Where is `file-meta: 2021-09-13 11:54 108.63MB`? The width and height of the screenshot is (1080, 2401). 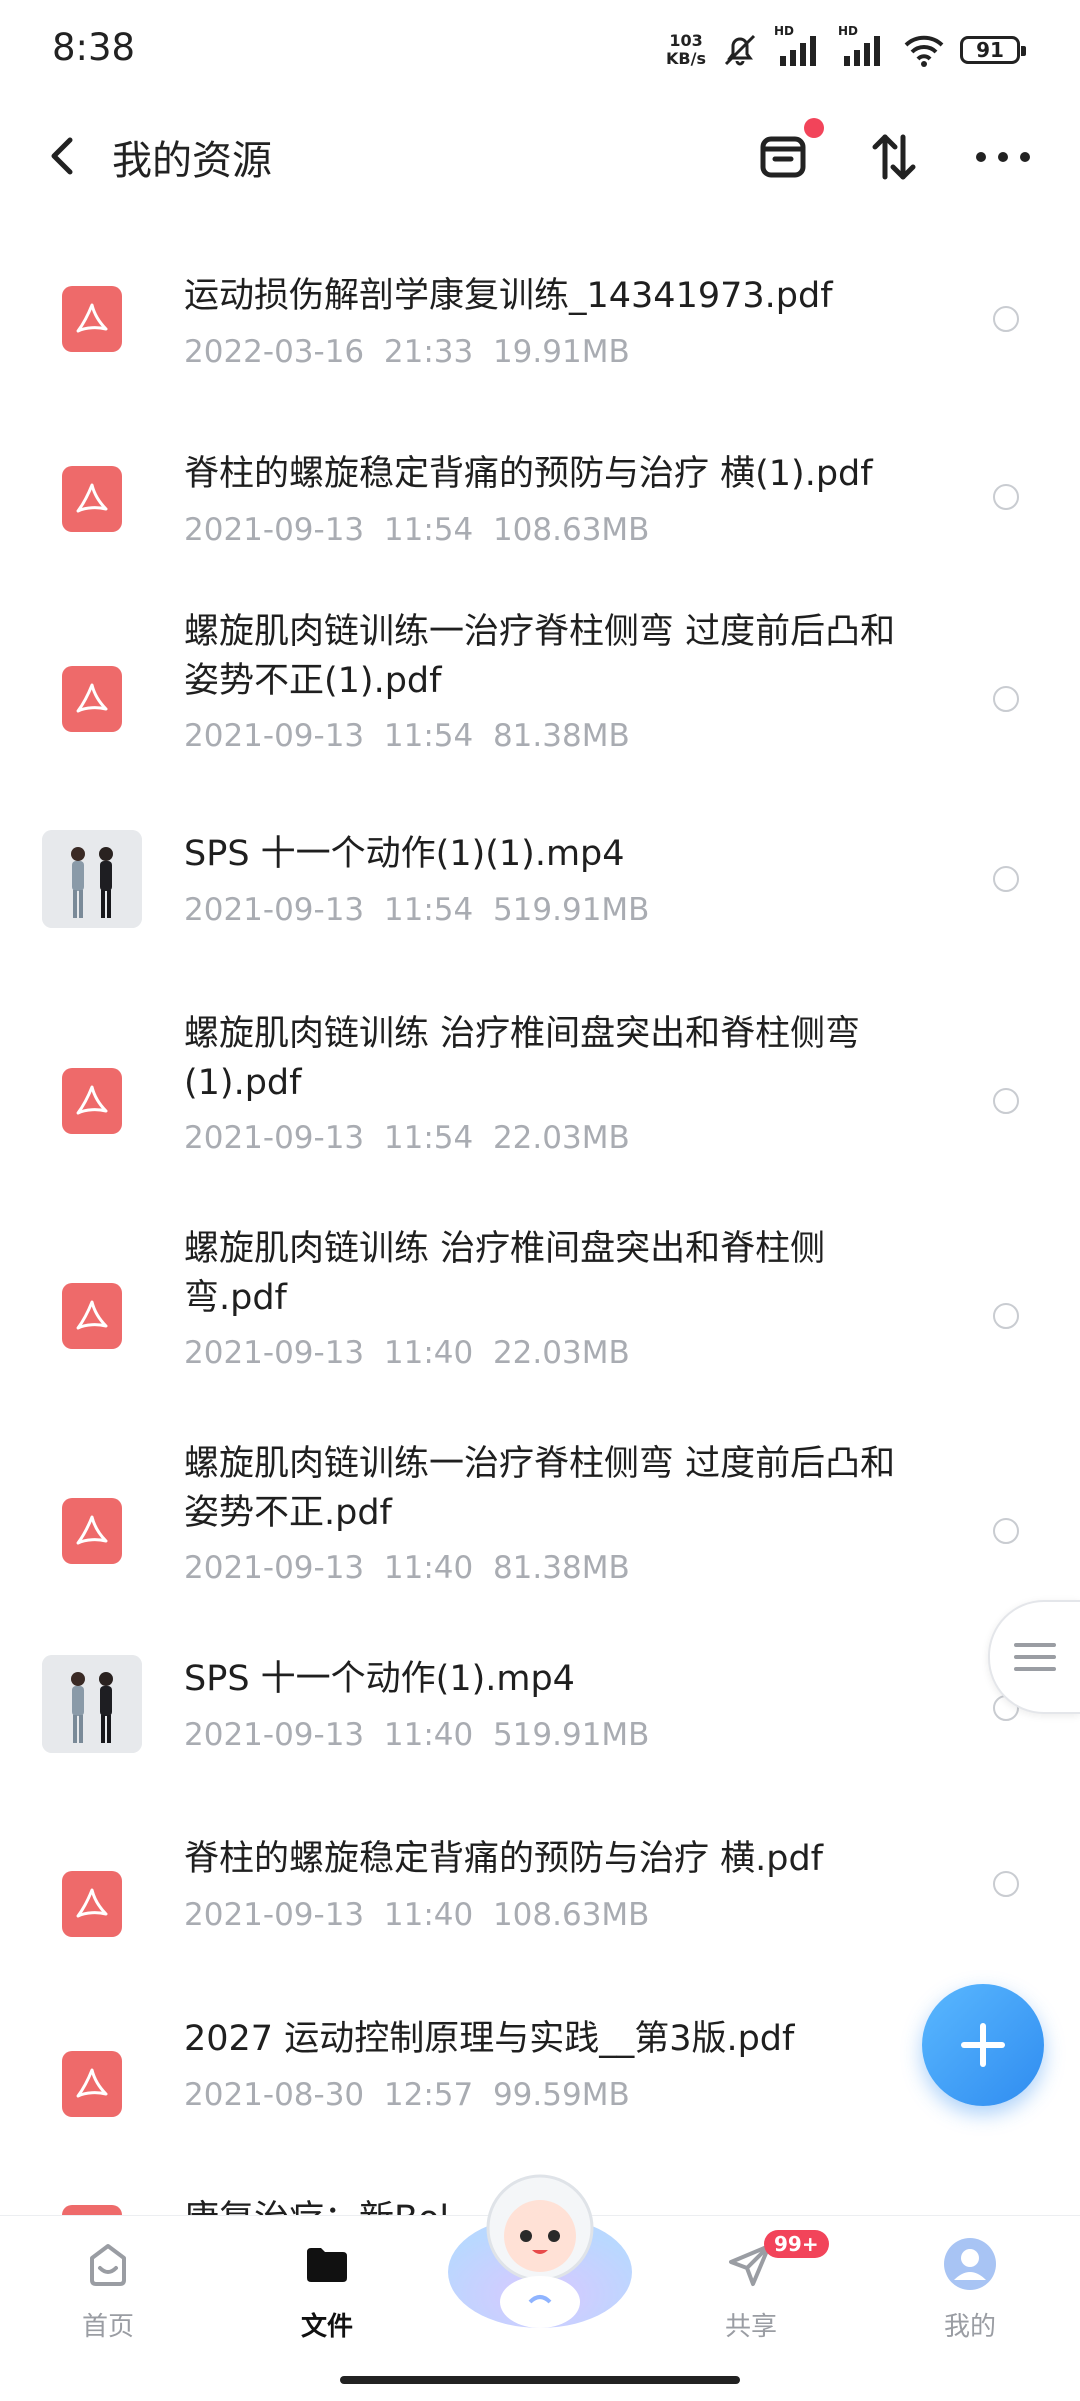 file-meta: 2021-09-13 11:54 108.63MB is located at coordinates (416, 530).